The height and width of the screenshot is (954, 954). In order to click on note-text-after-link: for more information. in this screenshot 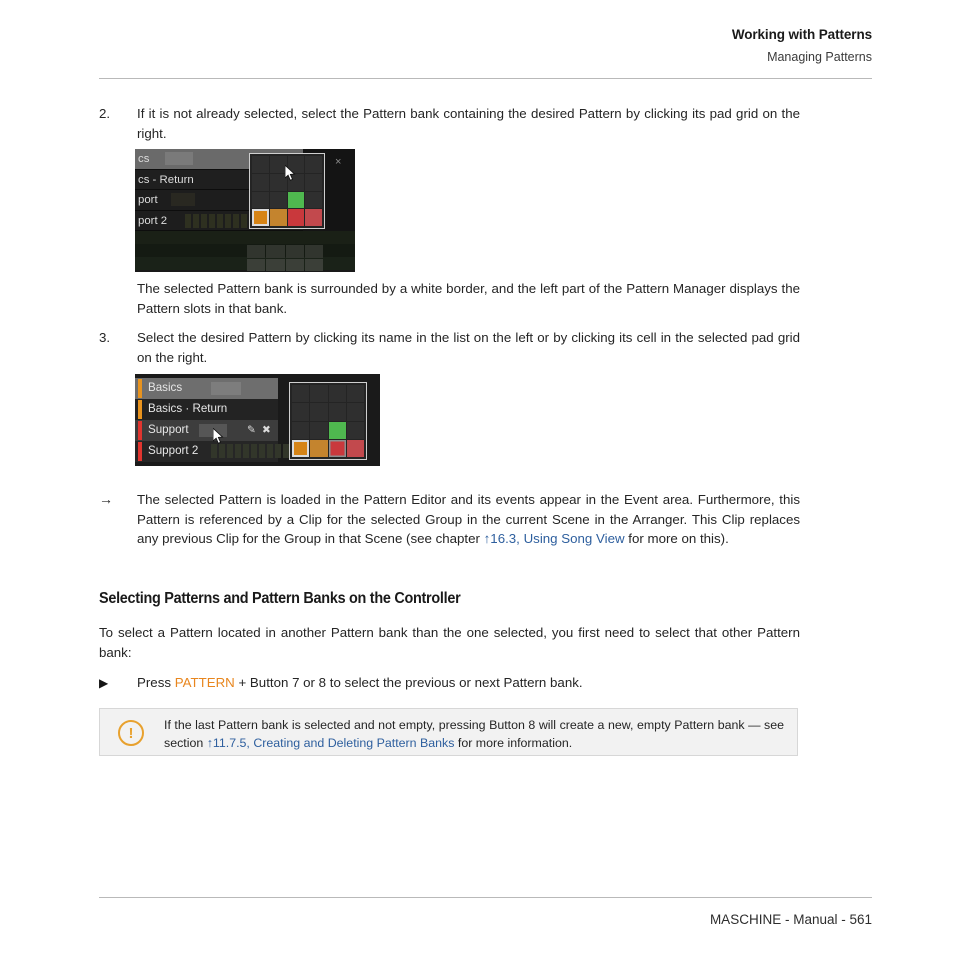, I will do `click(513, 742)`.